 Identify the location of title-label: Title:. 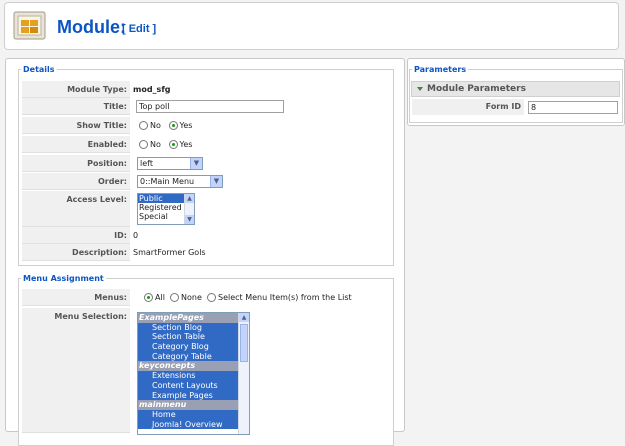
(76, 106).